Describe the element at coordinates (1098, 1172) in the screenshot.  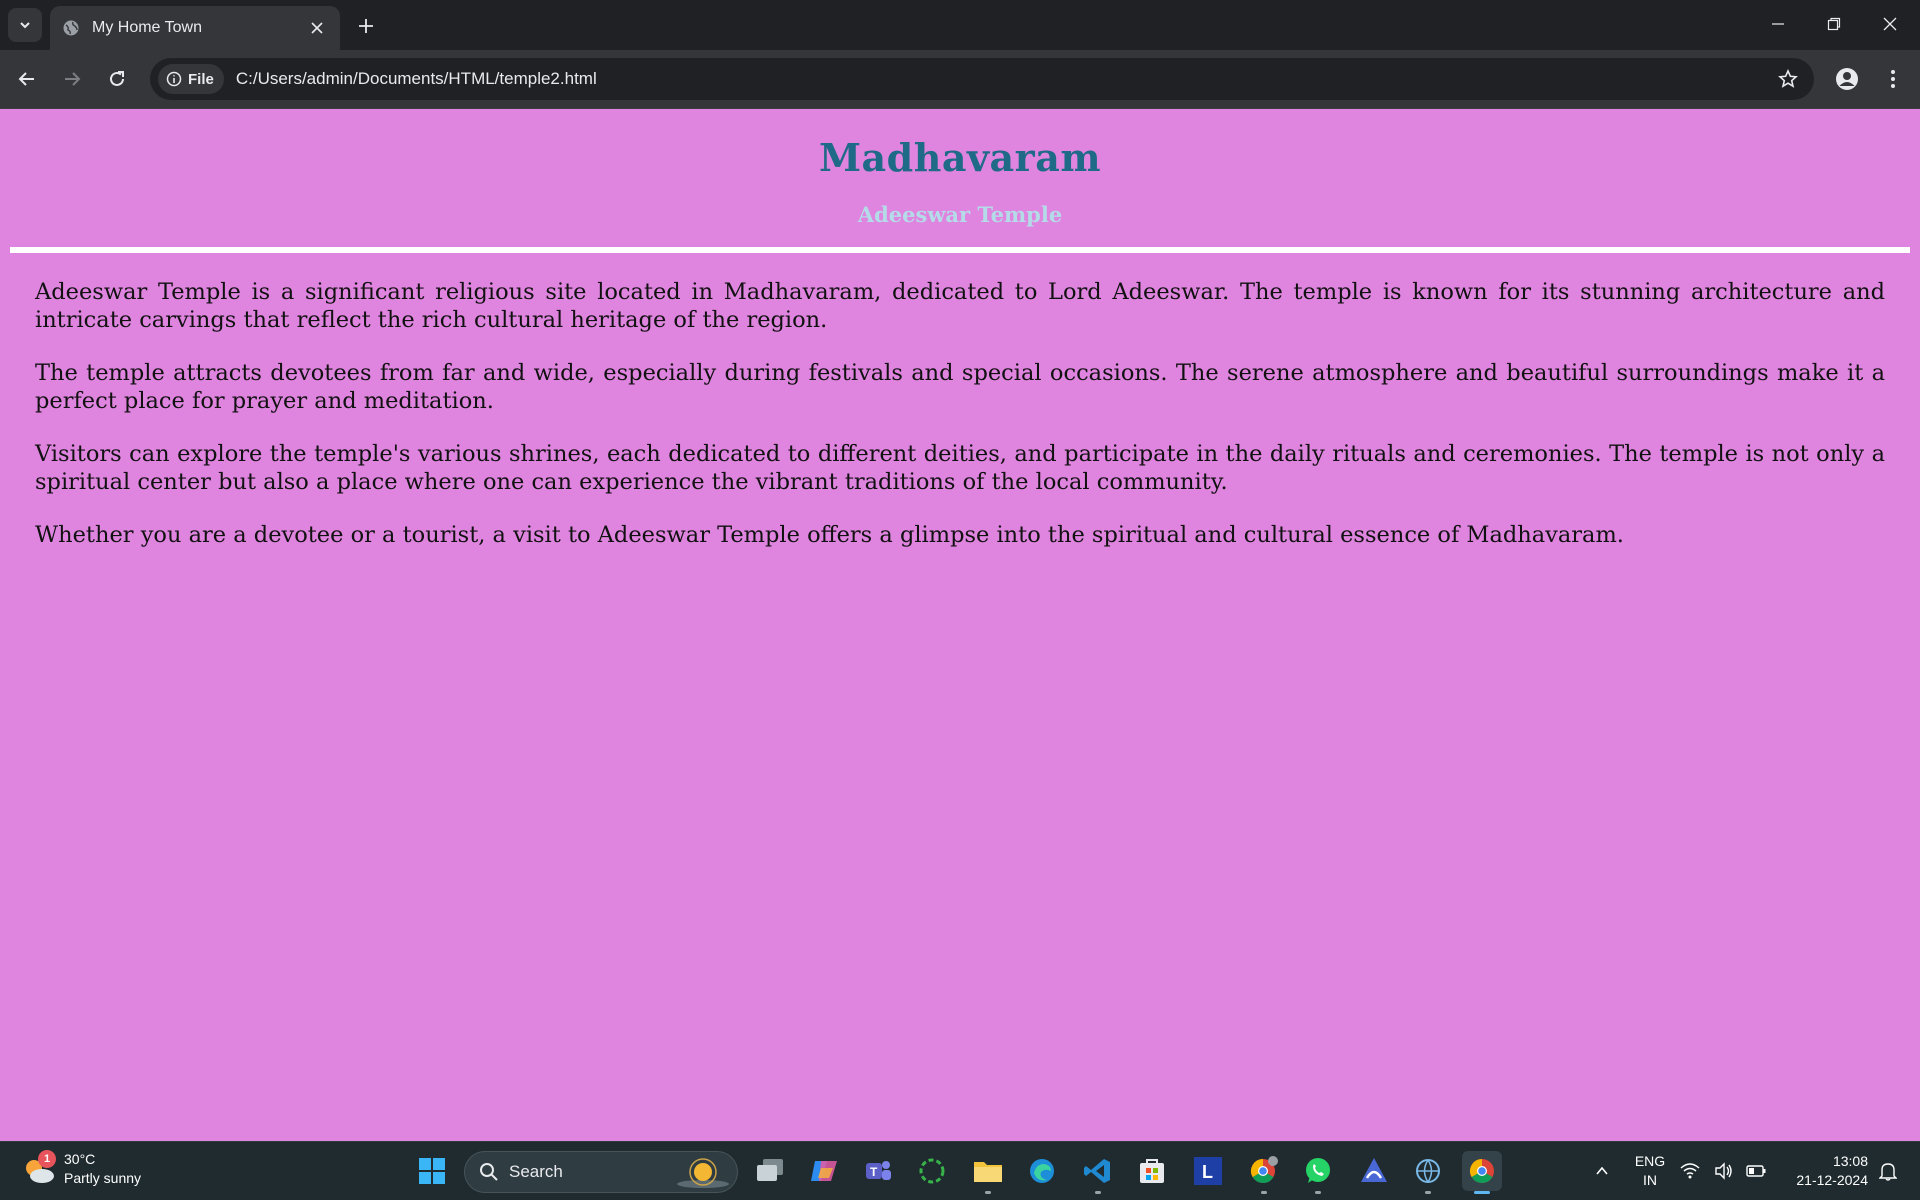
I see `vscode-icon` at that location.